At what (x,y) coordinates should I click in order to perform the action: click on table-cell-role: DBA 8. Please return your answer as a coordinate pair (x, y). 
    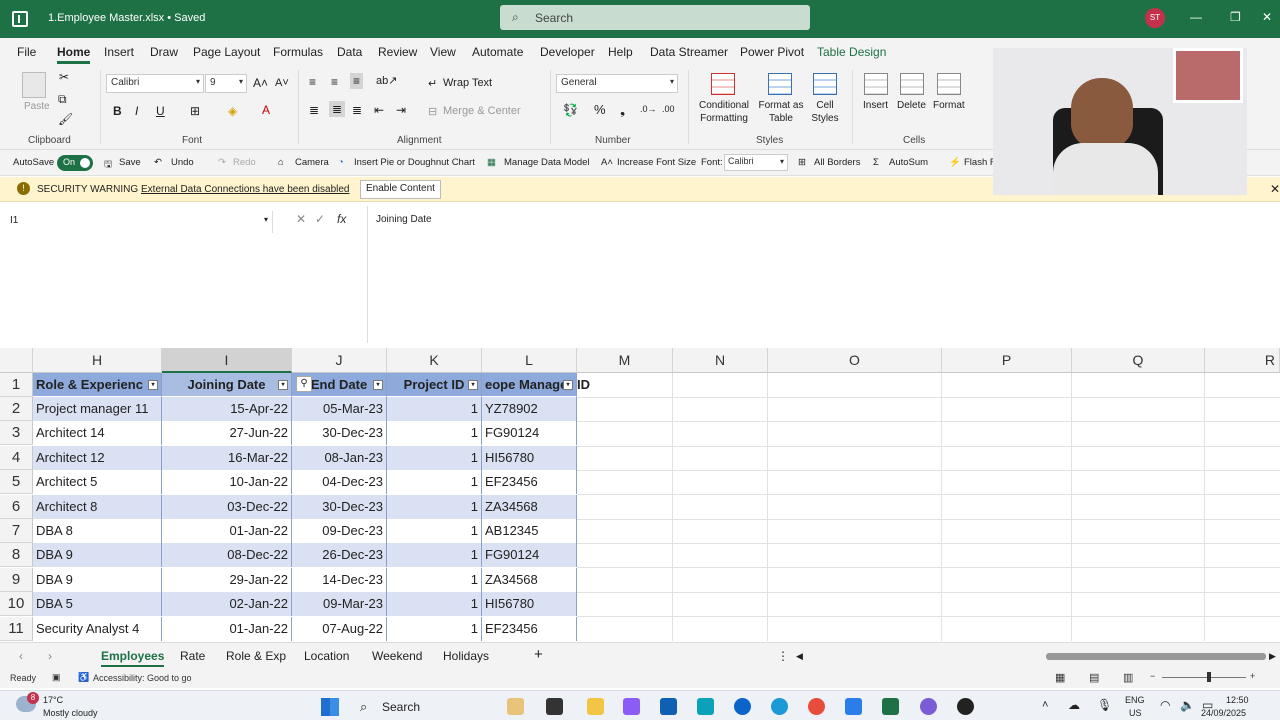
    Looking at the image, I should click on (97, 531).